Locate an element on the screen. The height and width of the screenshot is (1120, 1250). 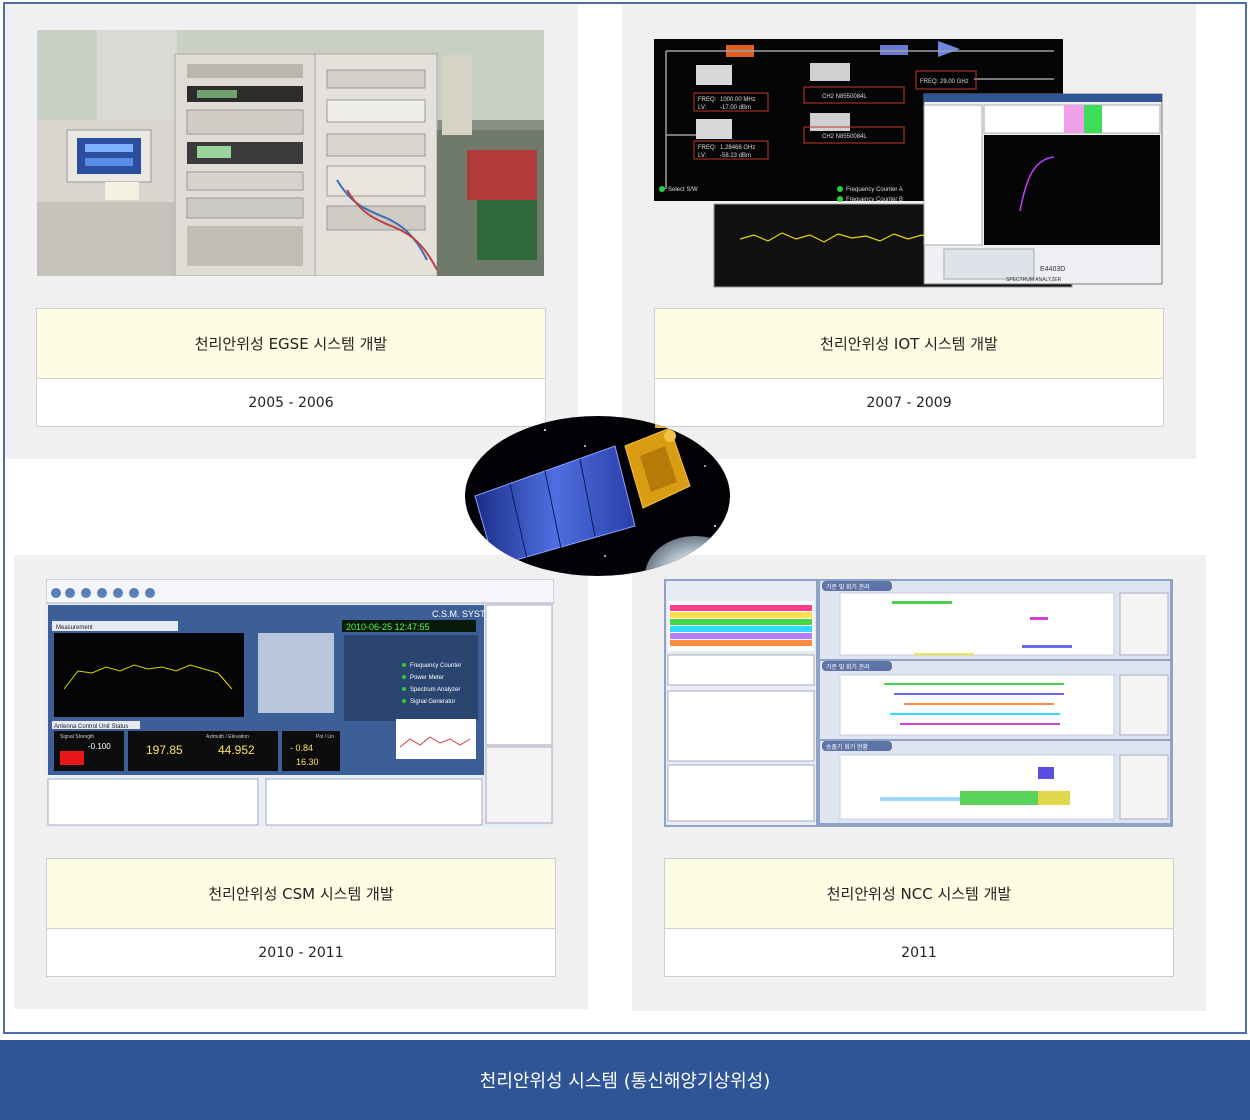
csm-sg: Signal Generator is located at coordinates (432, 702).